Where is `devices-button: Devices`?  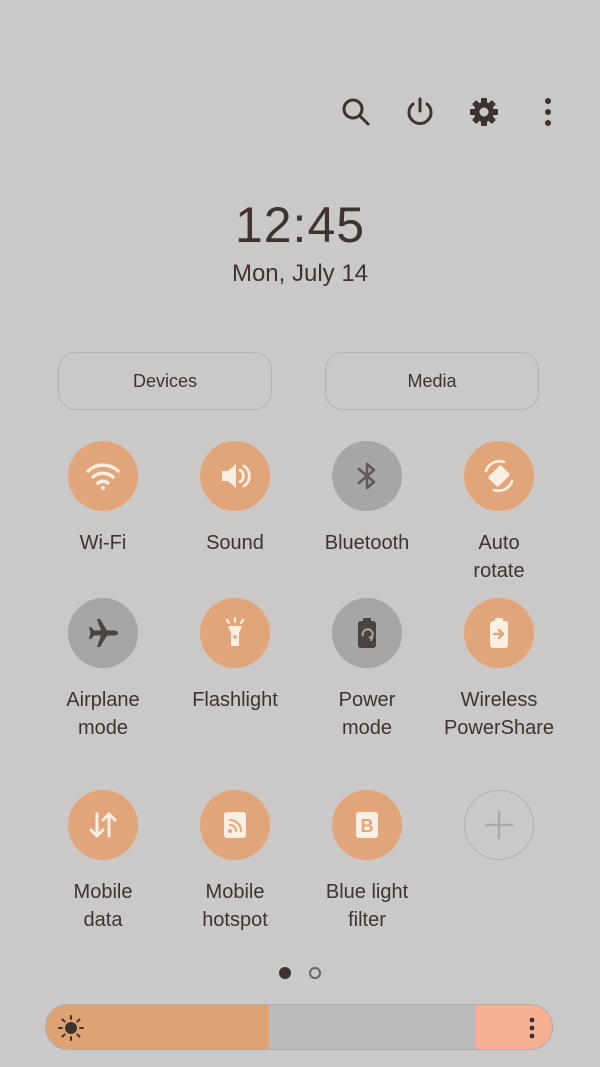 devices-button: Devices is located at coordinates (165, 381).